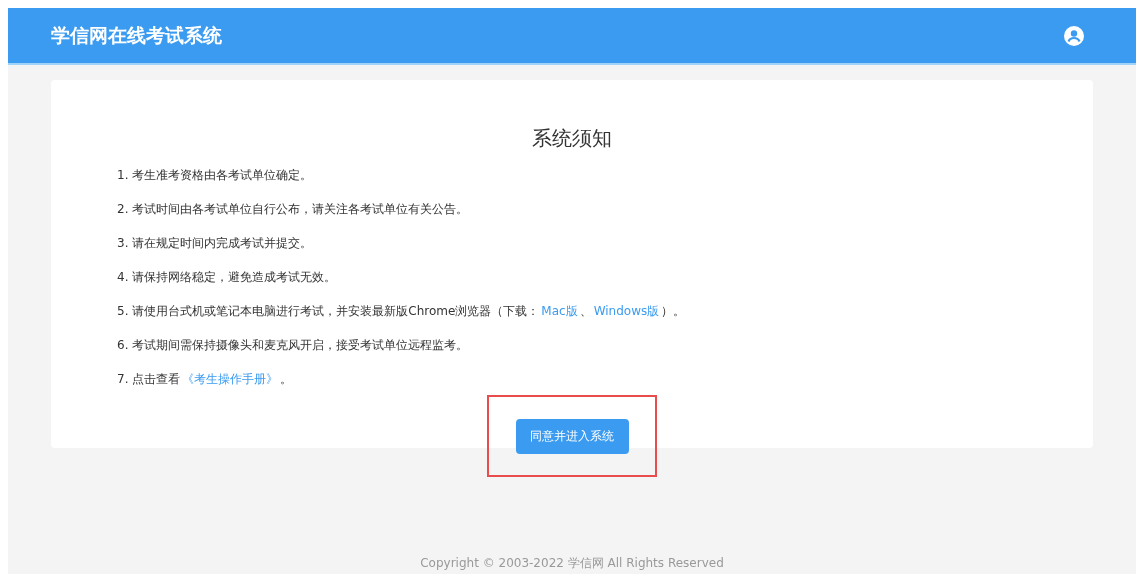 The width and height of the screenshot is (1136, 574). What do you see at coordinates (626, 311) in the screenshot?
I see `download-link: Windows版` at bounding box center [626, 311].